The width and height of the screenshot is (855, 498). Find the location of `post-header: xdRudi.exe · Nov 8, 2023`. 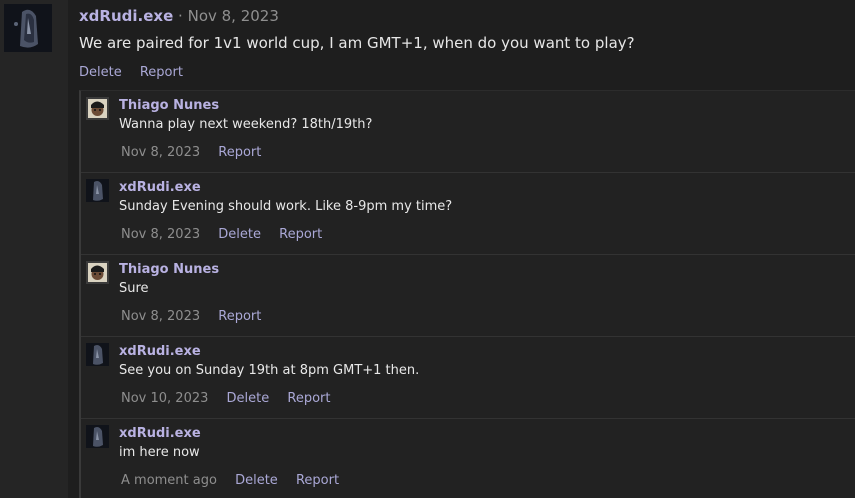

post-header: xdRudi.exe · Nov 8, 2023 is located at coordinates (179, 16).